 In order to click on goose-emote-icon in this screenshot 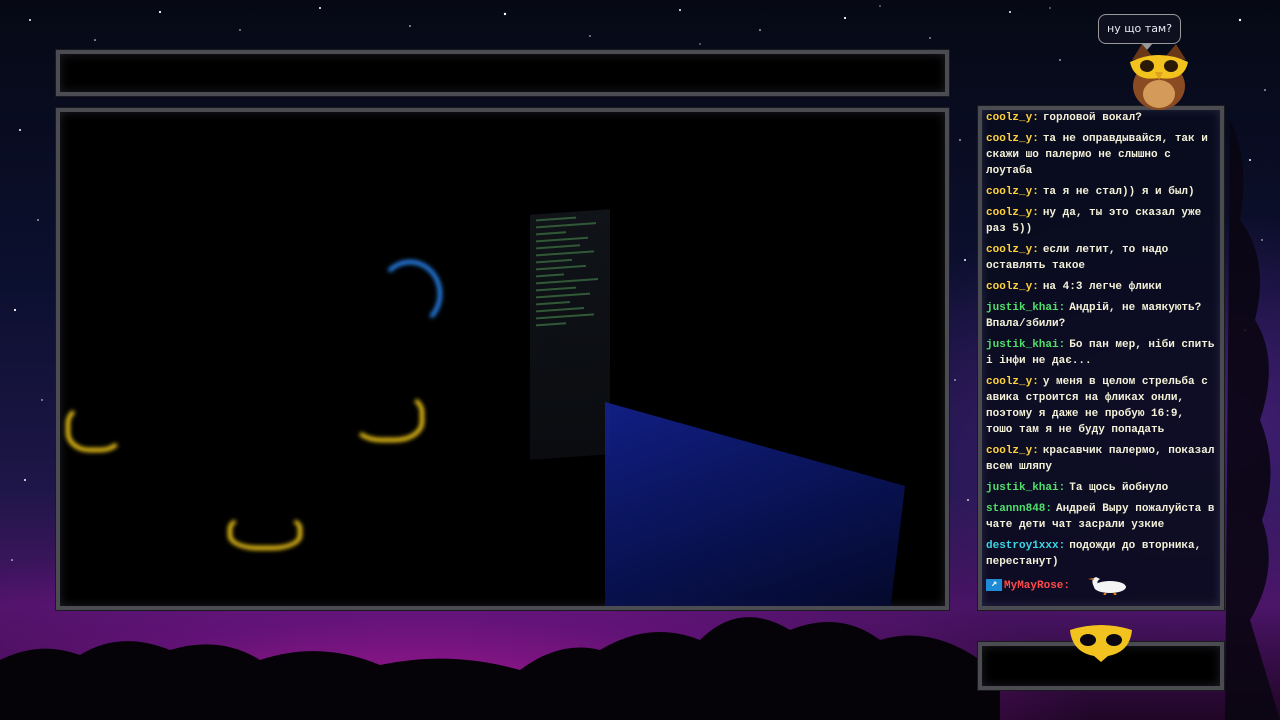, I will do `click(1107, 586)`.